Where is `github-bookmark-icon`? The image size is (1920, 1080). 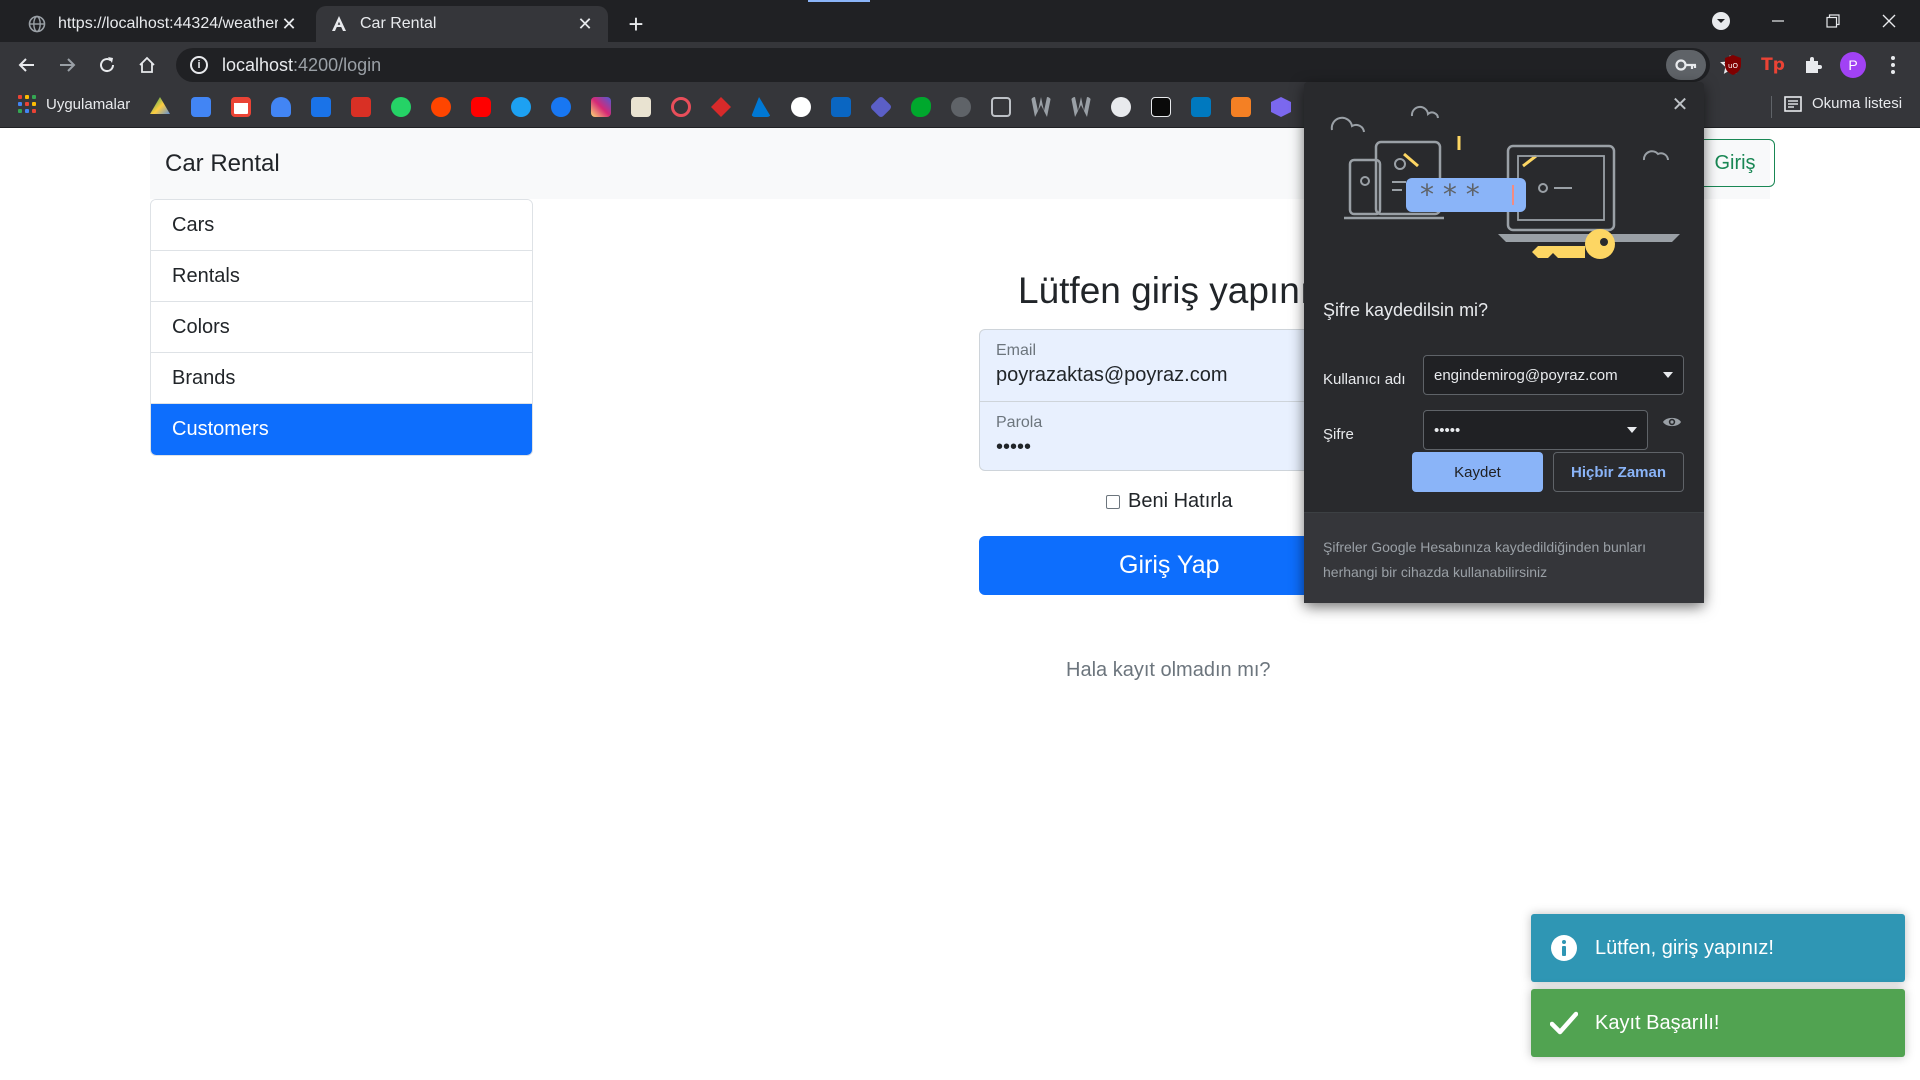 github-bookmark-icon is located at coordinates (801, 107).